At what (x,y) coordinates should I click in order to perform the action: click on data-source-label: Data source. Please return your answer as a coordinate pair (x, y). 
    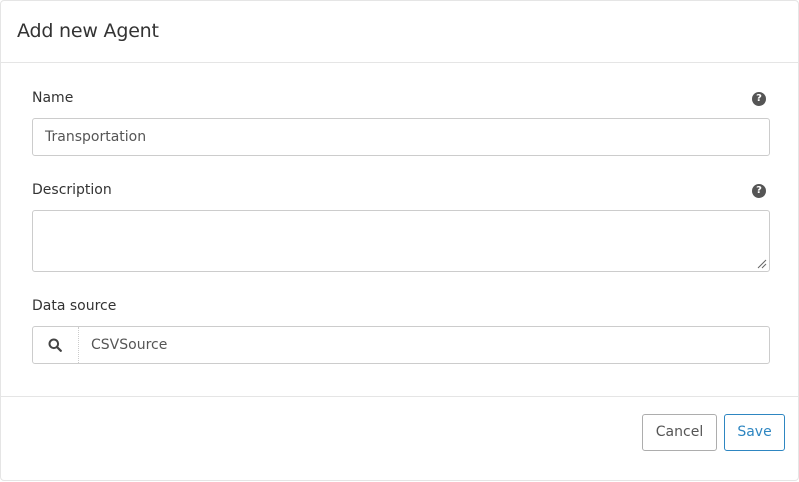
    Looking at the image, I should click on (74, 306).